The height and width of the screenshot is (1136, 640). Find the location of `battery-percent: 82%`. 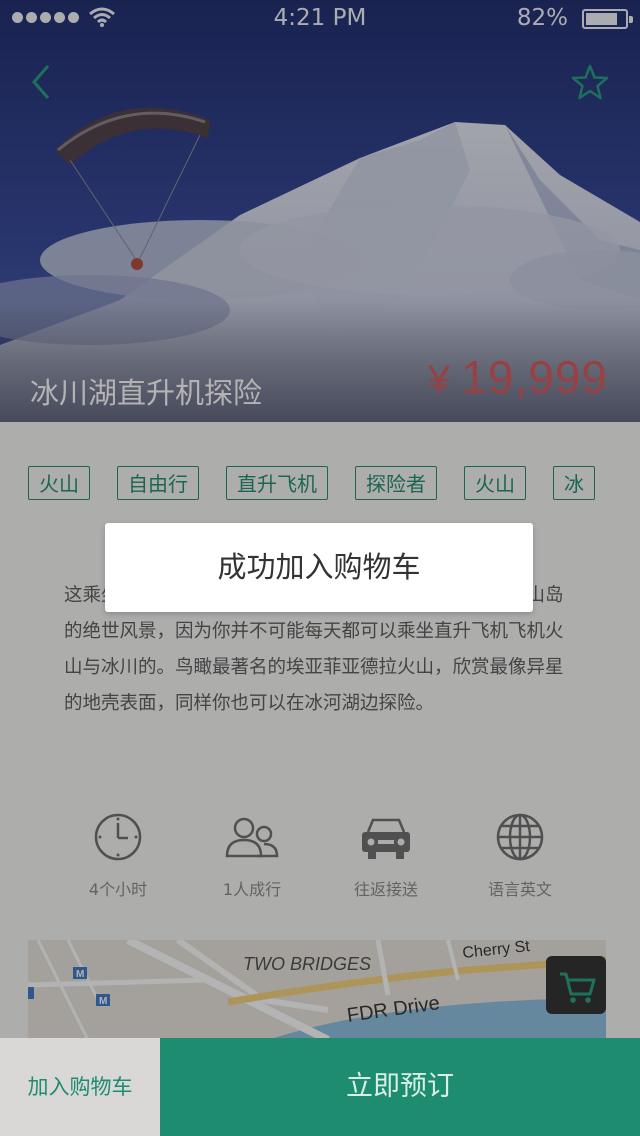

battery-percent: 82% is located at coordinates (542, 18).